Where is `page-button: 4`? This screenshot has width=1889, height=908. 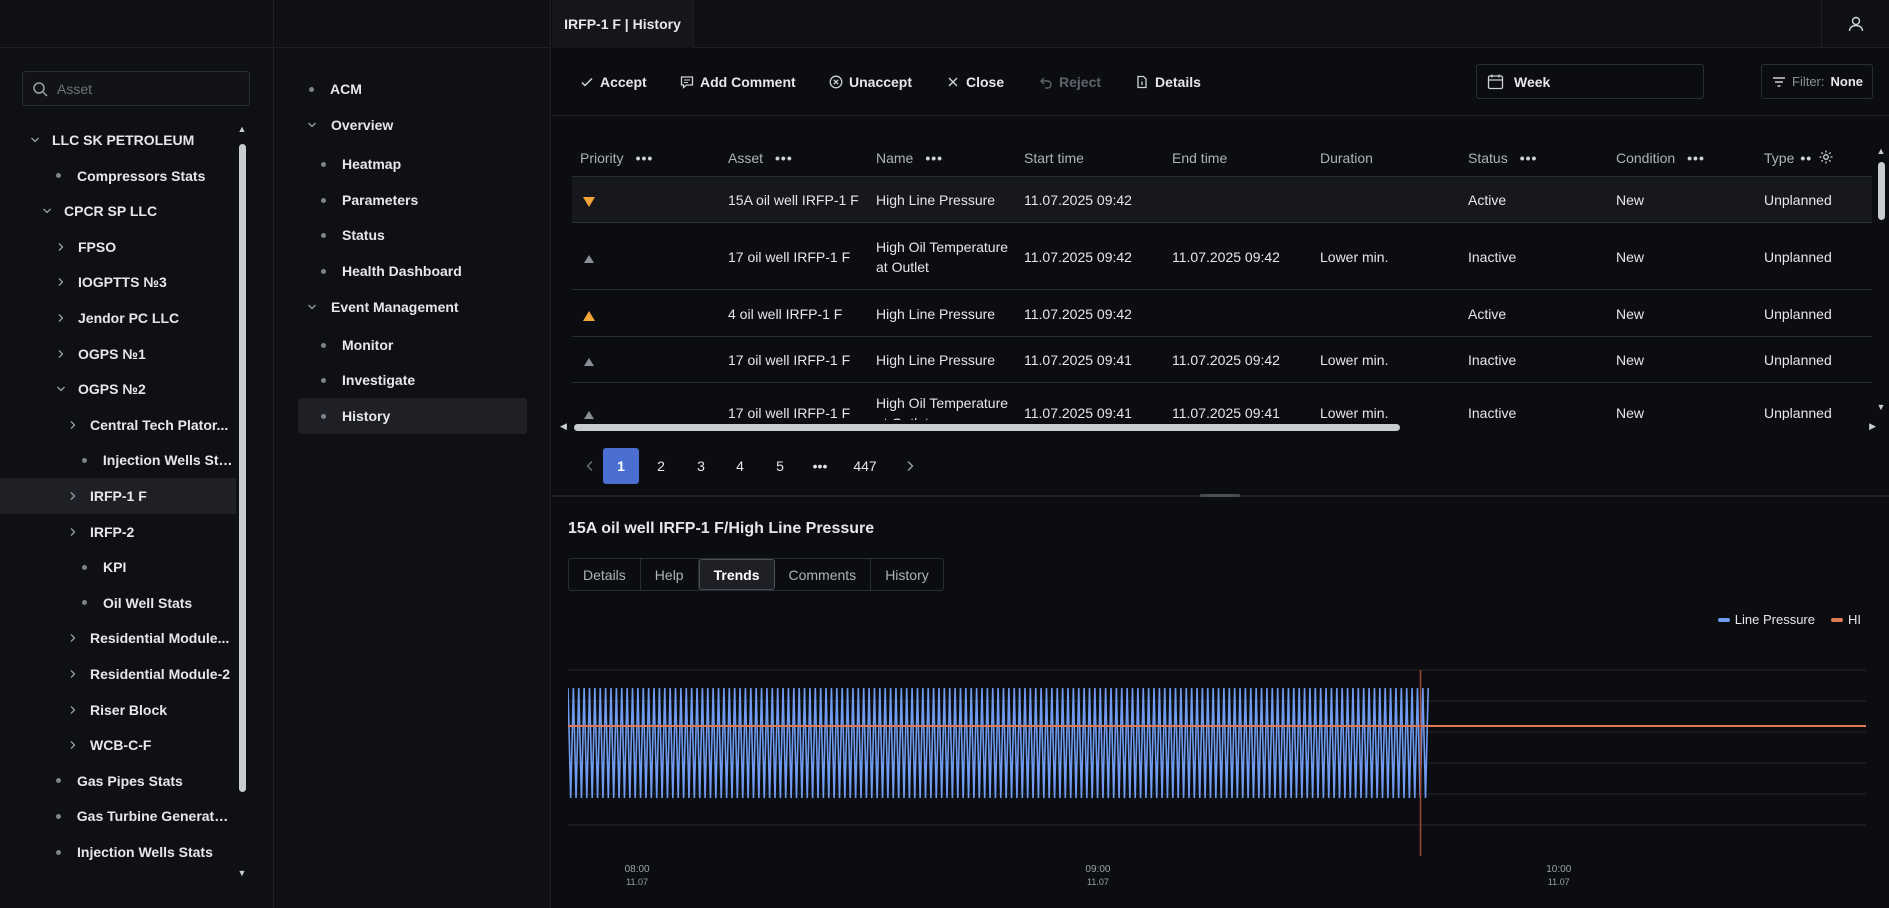 page-button: 4 is located at coordinates (740, 466).